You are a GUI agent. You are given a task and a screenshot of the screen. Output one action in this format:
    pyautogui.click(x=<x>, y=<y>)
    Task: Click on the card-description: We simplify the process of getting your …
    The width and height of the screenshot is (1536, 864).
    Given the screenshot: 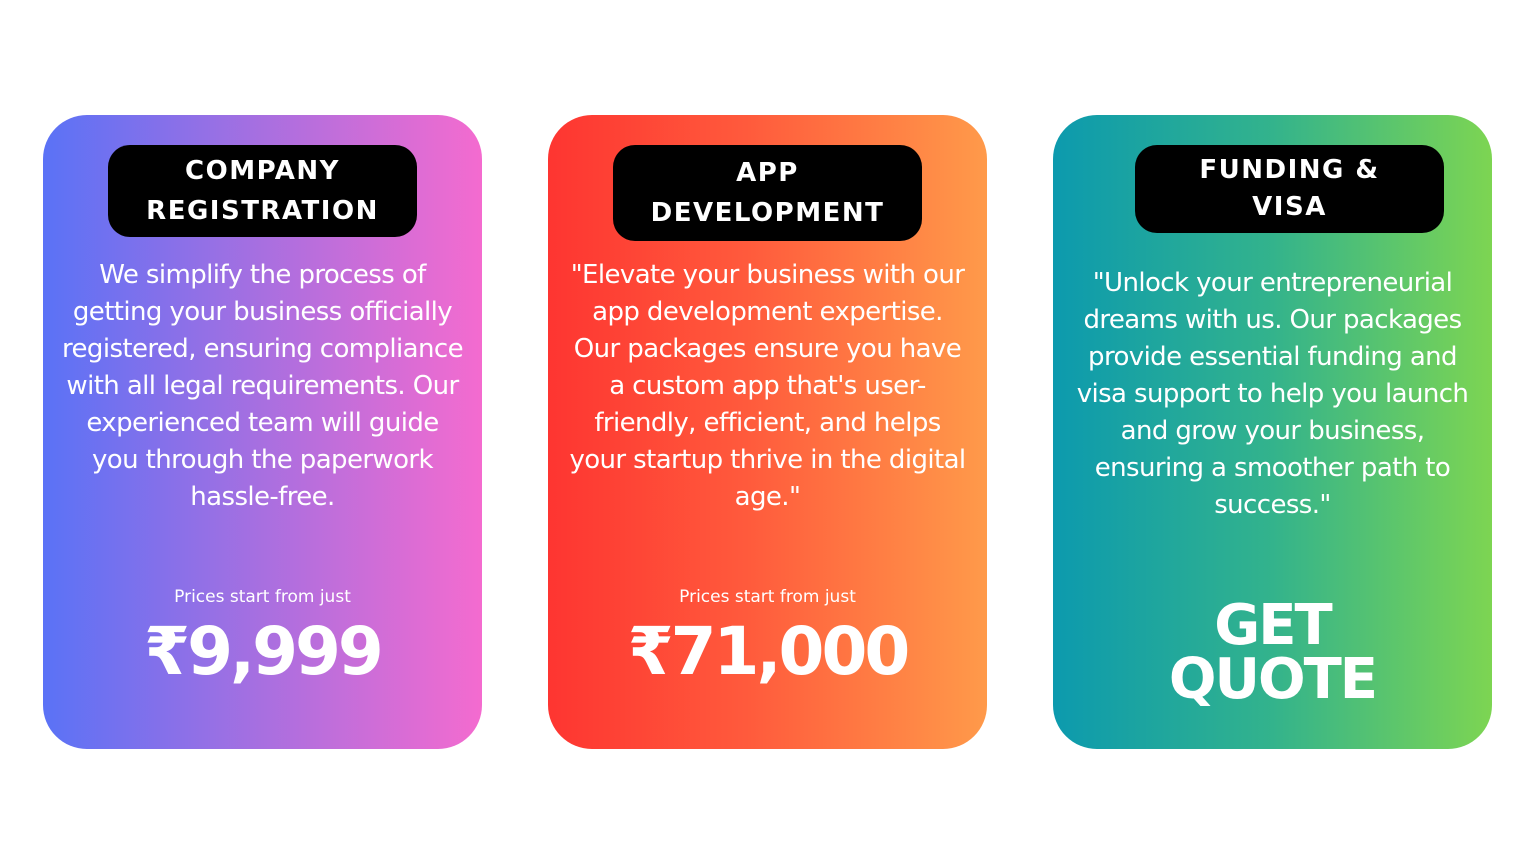 What is the action you would take?
    pyautogui.click(x=263, y=386)
    